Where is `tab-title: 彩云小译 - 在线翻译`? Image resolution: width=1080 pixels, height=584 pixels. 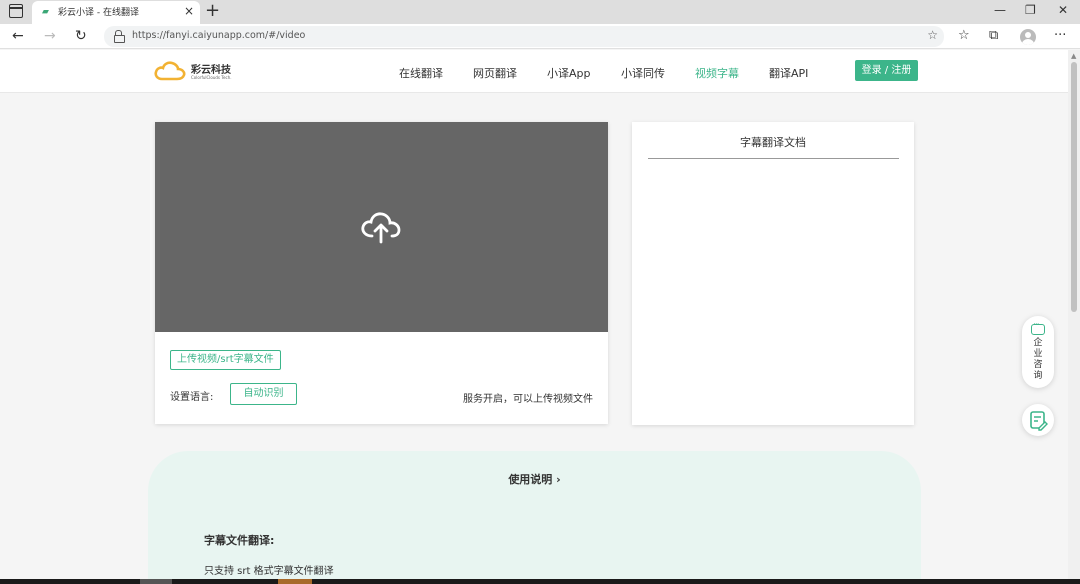 tab-title: 彩云小译 - 在线翻译 is located at coordinates (98, 13).